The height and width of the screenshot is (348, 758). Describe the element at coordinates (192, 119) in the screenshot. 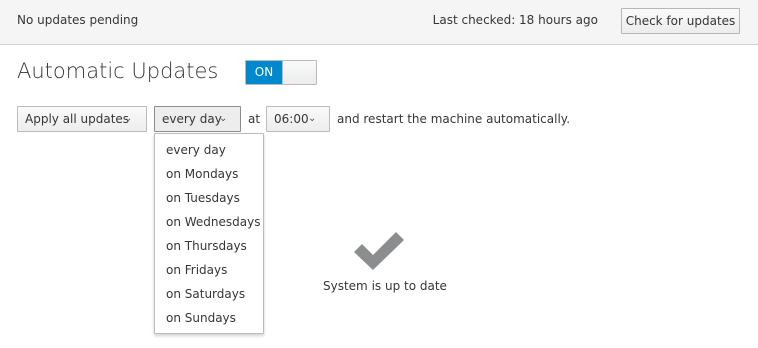

I see `update-day-value: every day` at that location.